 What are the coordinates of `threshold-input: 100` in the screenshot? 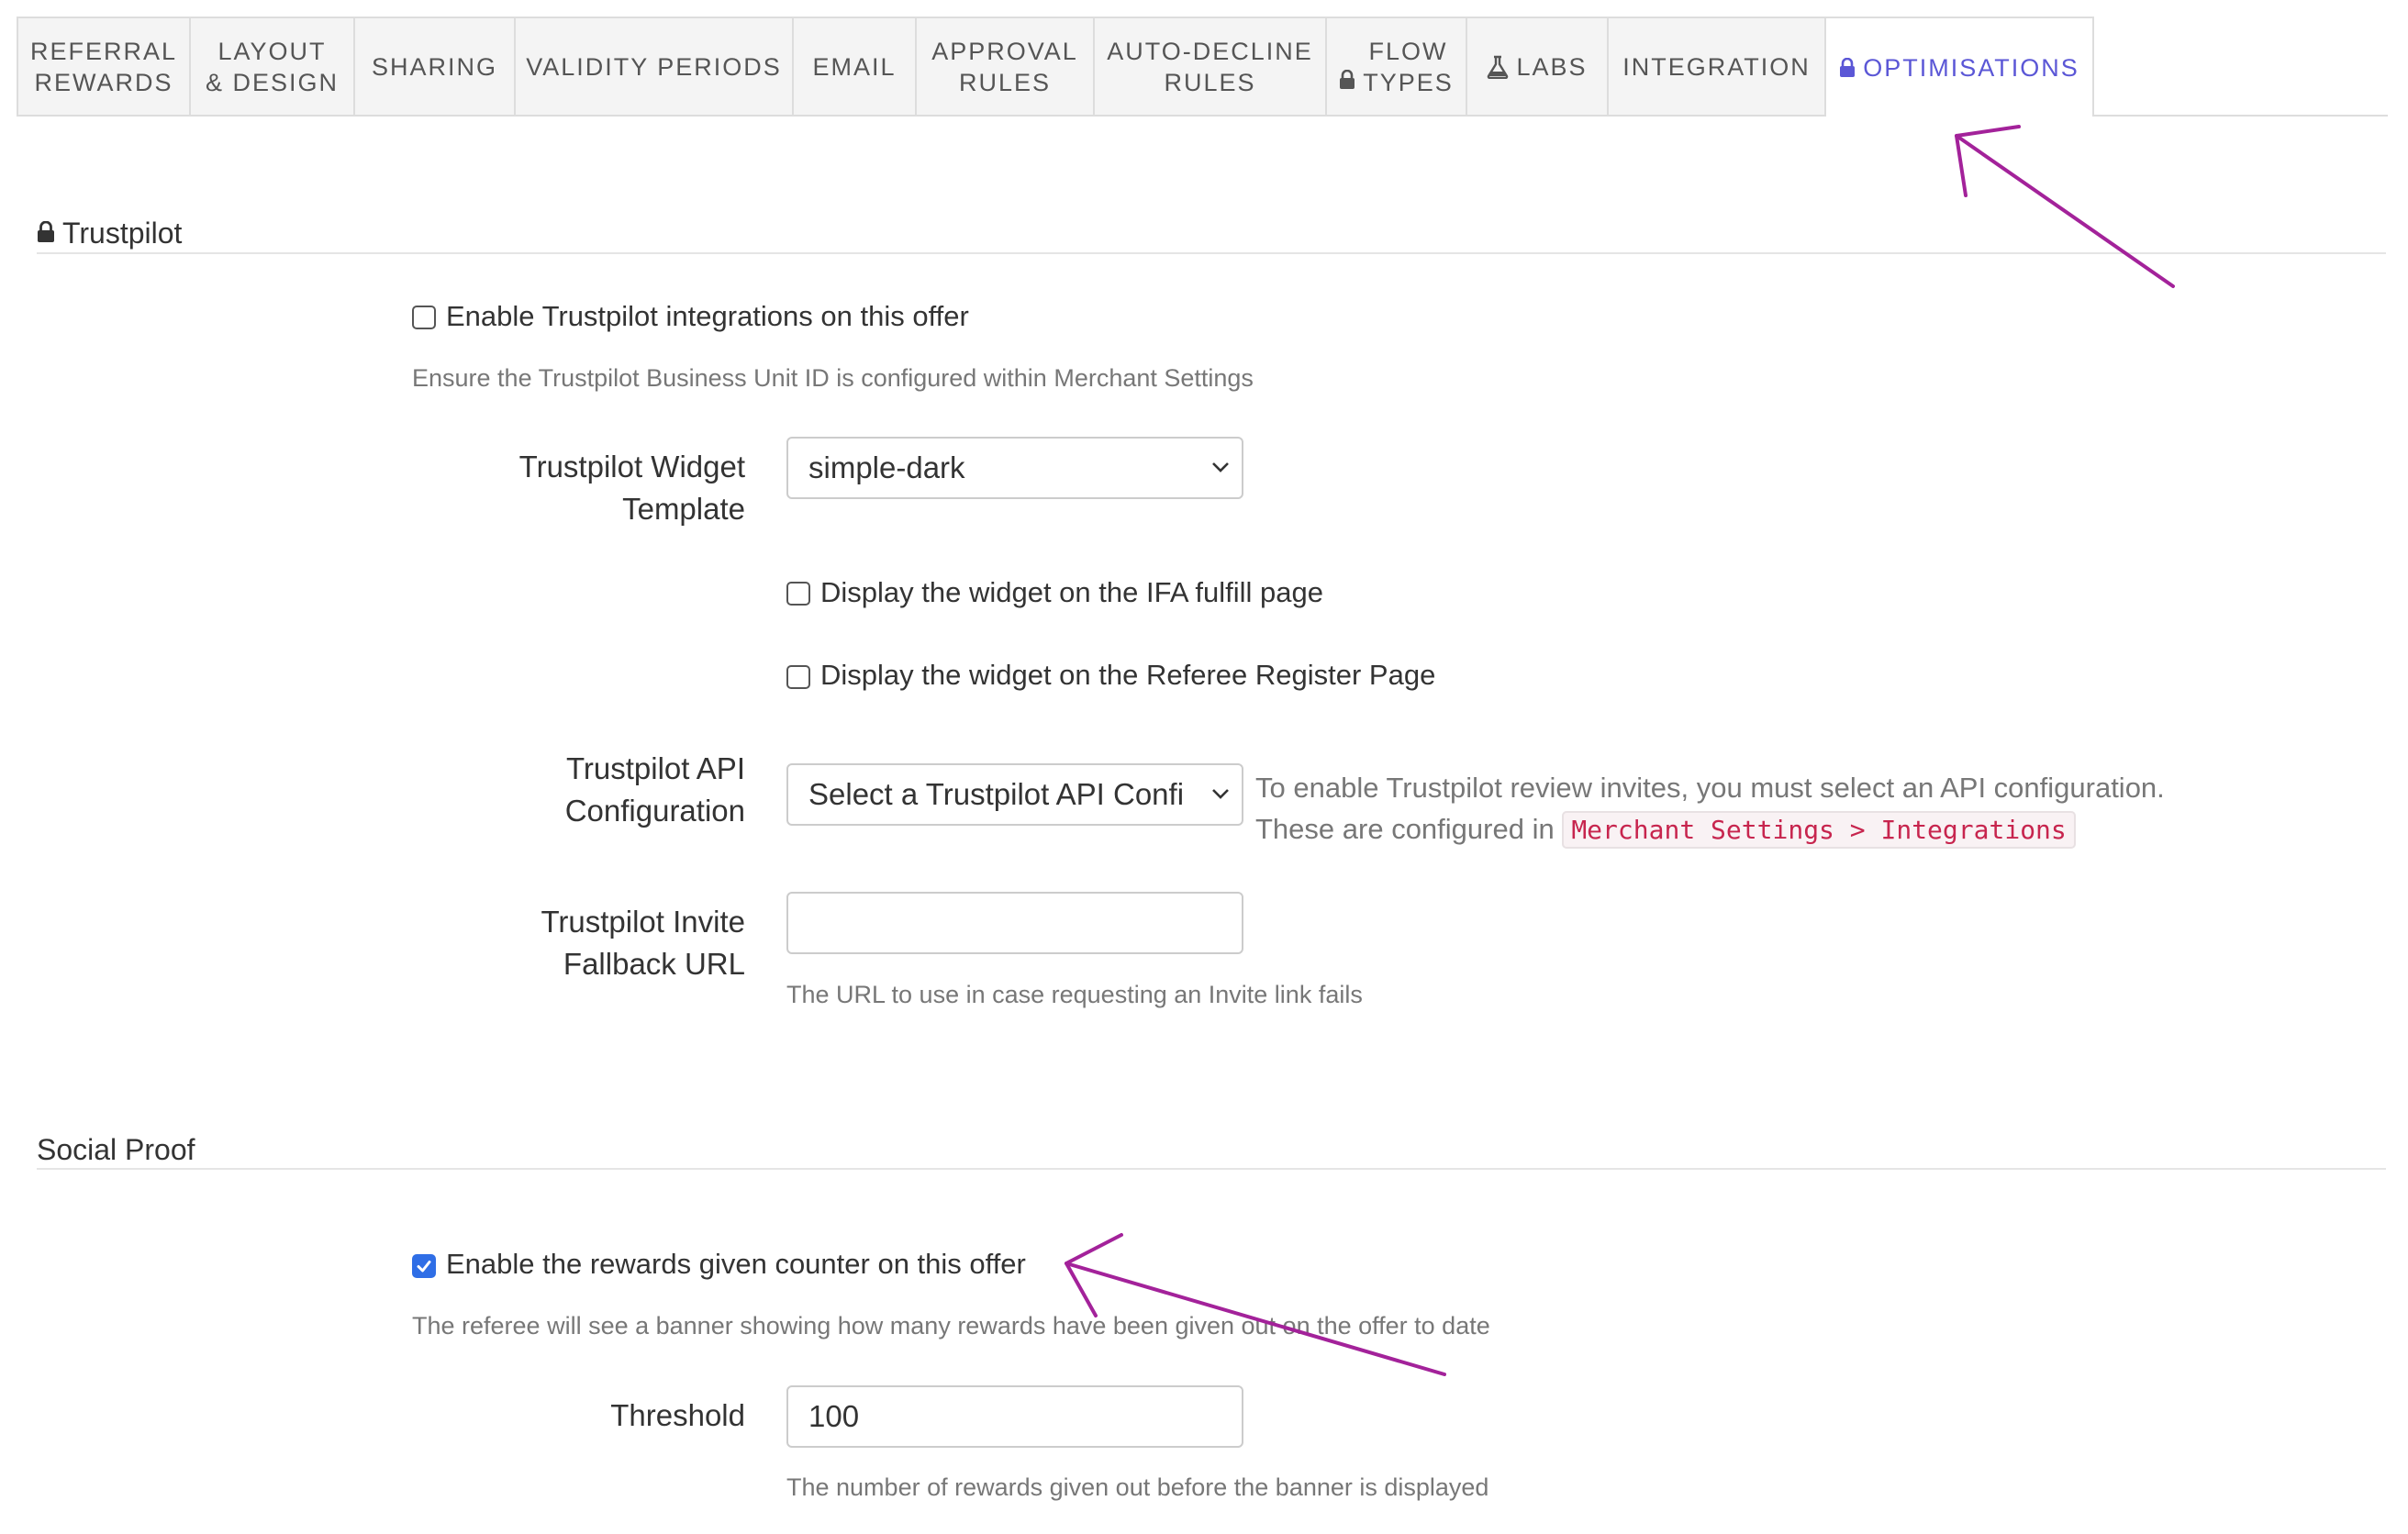 It's located at (1015, 1416).